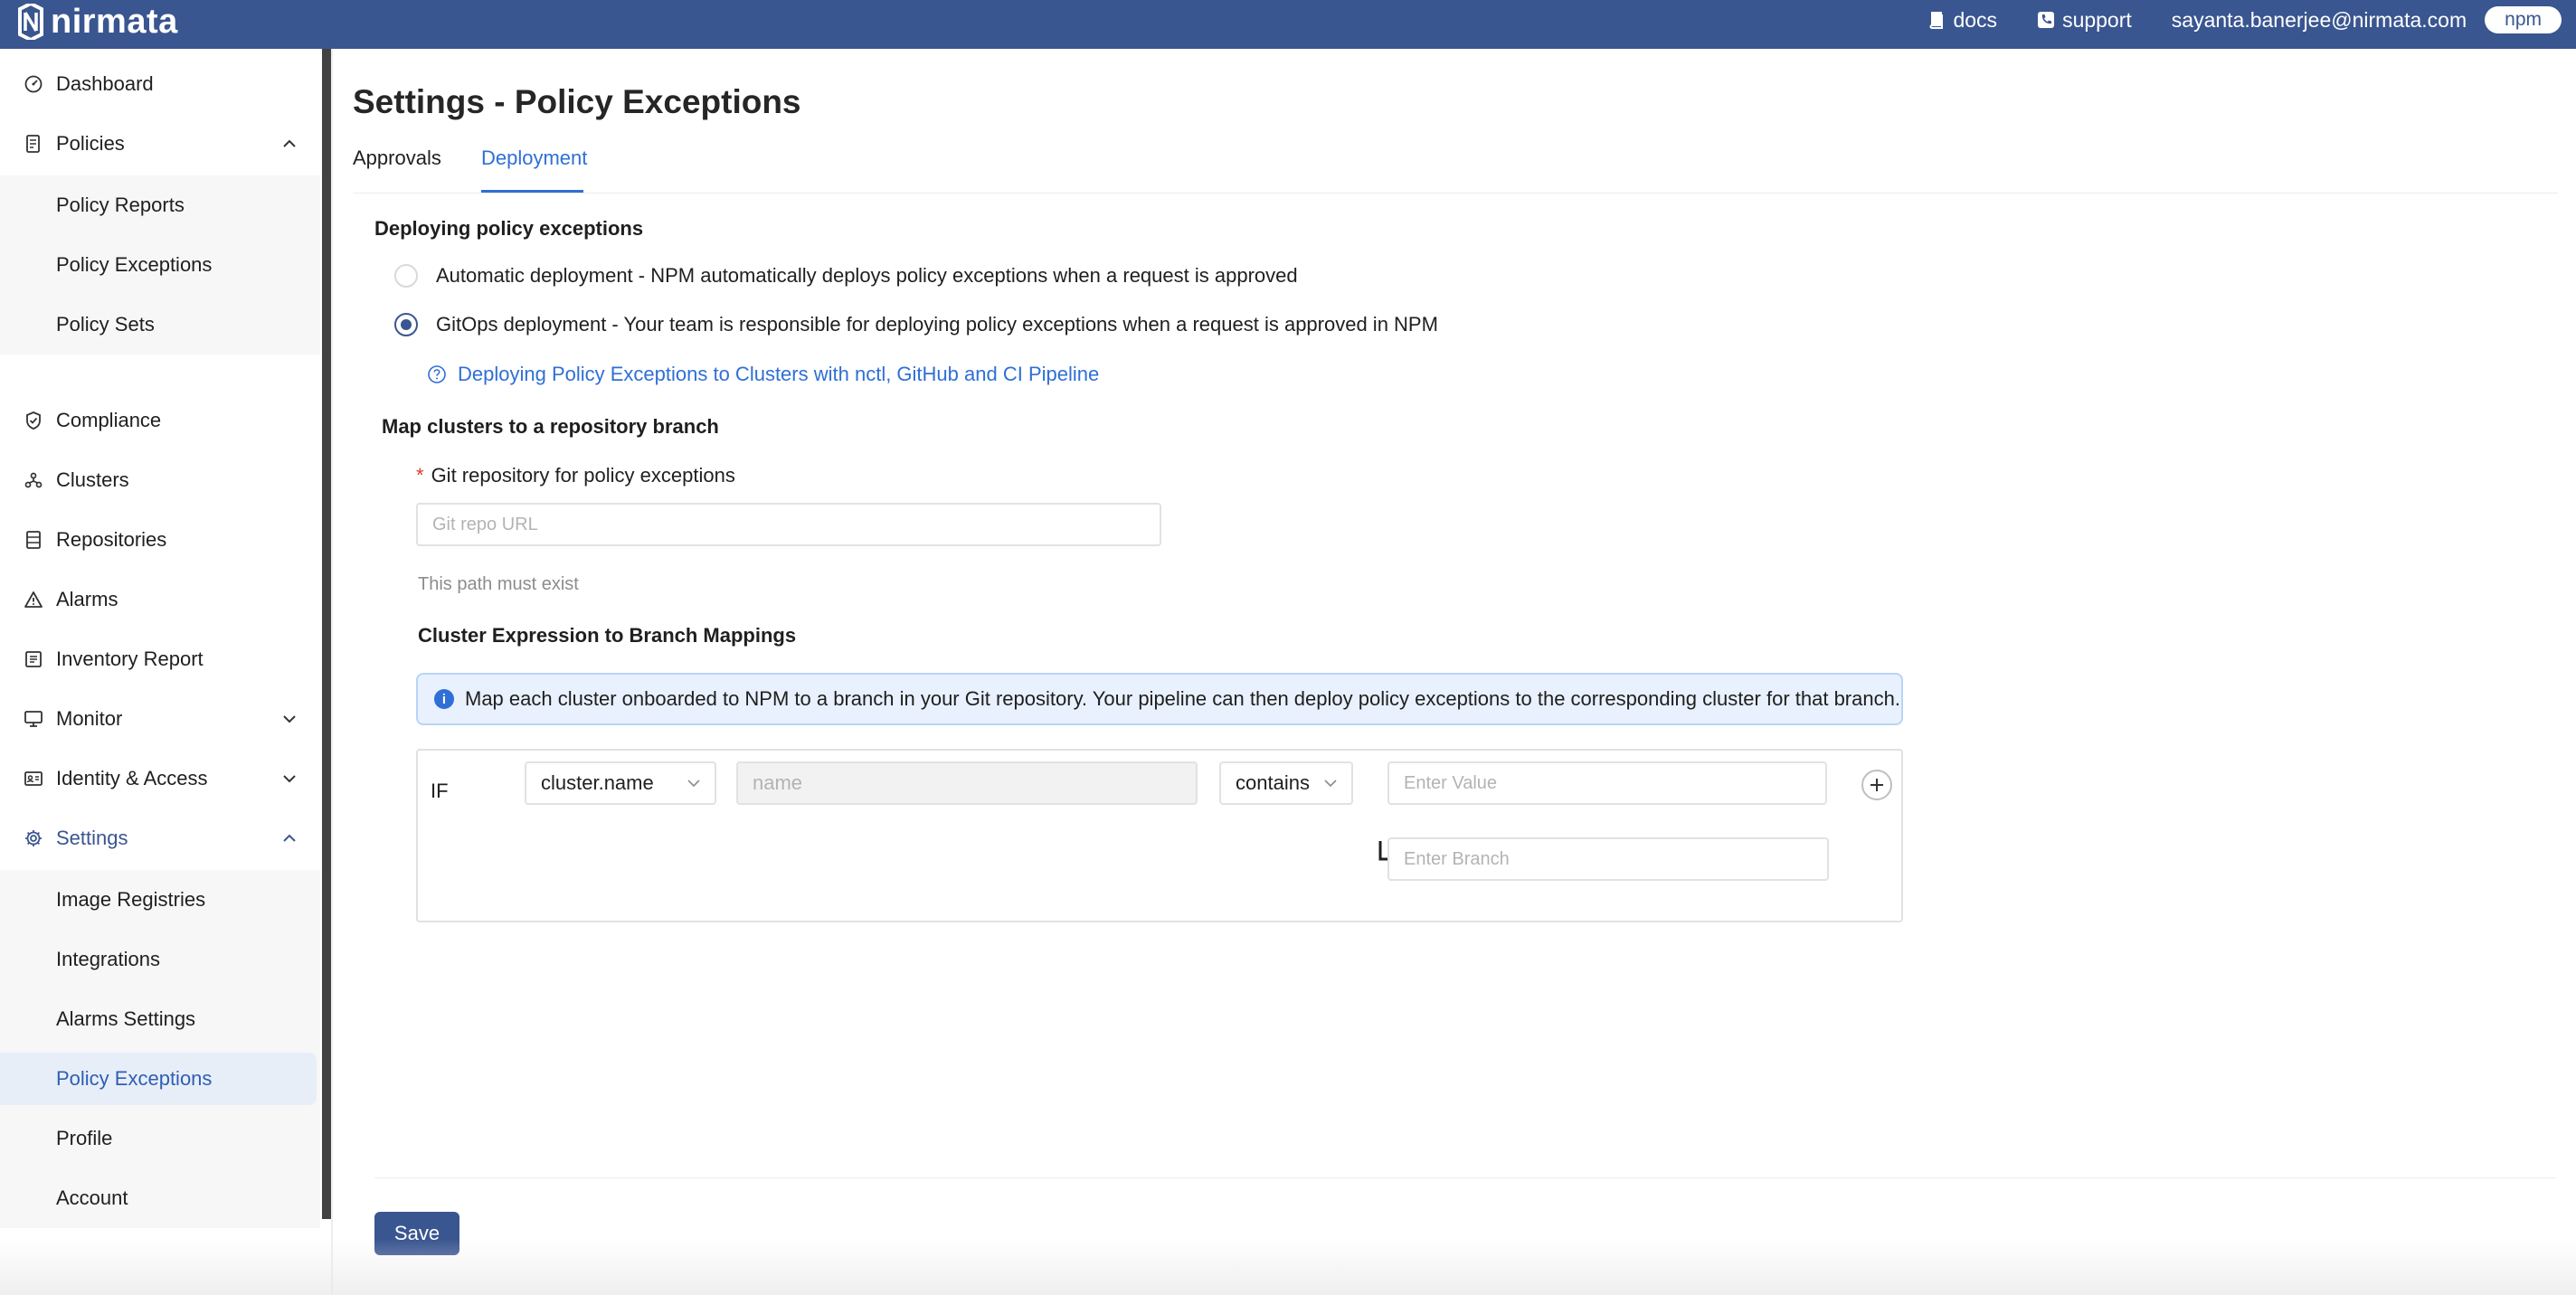 This screenshot has width=2576, height=1295. What do you see at coordinates (397, 158) in the screenshot?
I see `tab-approvals: Approvals` at bounding box center [397, 158].